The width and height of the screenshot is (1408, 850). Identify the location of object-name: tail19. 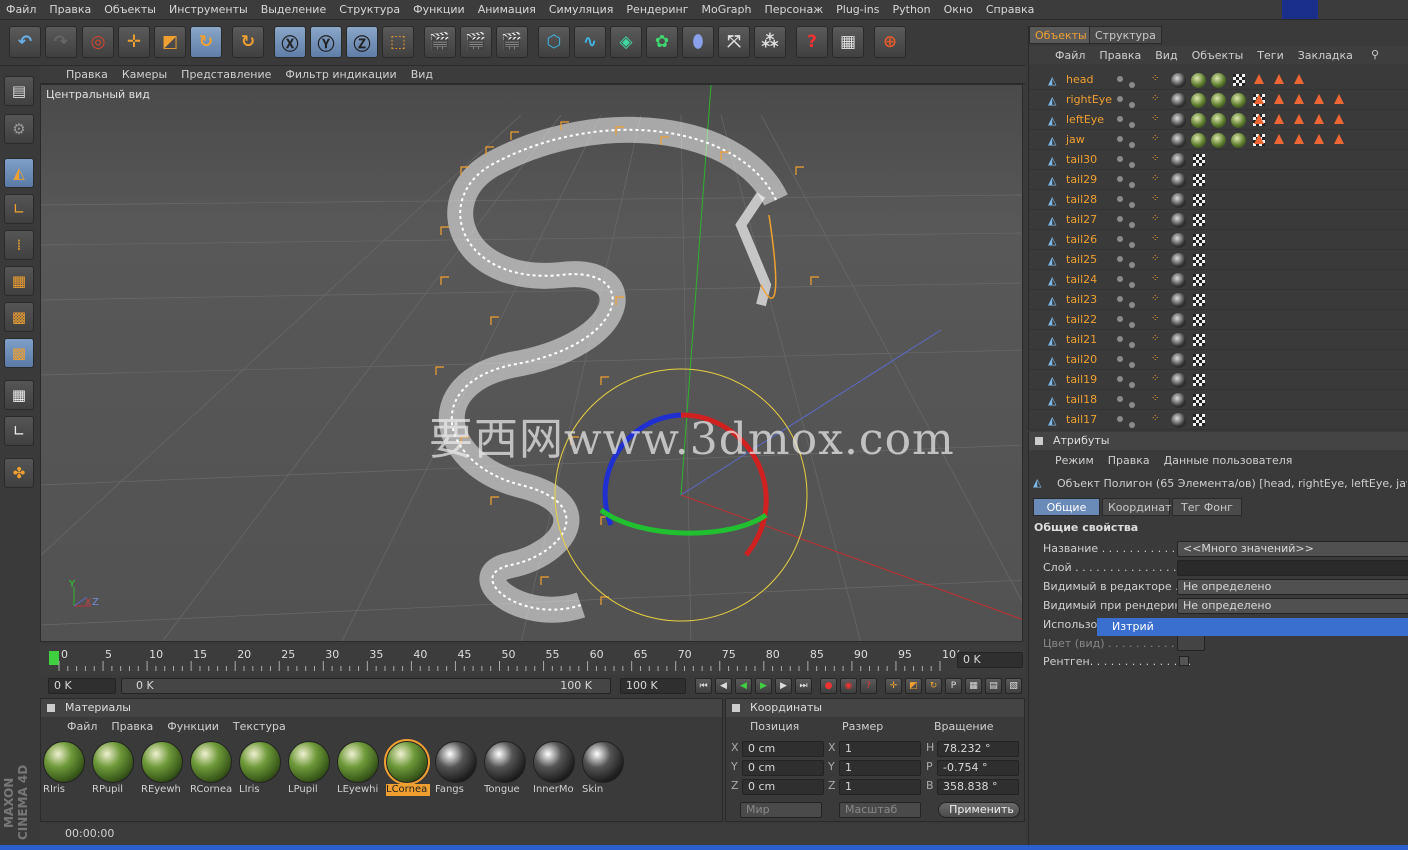
(1081, 379).